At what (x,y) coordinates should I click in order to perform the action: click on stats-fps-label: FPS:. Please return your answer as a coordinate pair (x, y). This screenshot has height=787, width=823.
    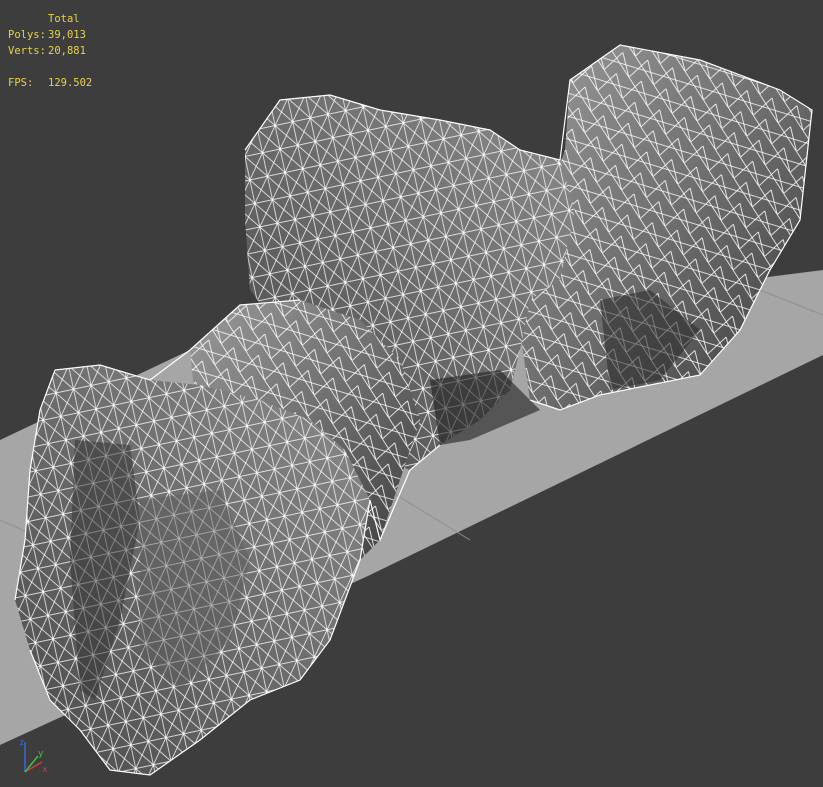
    Looking at the image, I should click on (21, 83).